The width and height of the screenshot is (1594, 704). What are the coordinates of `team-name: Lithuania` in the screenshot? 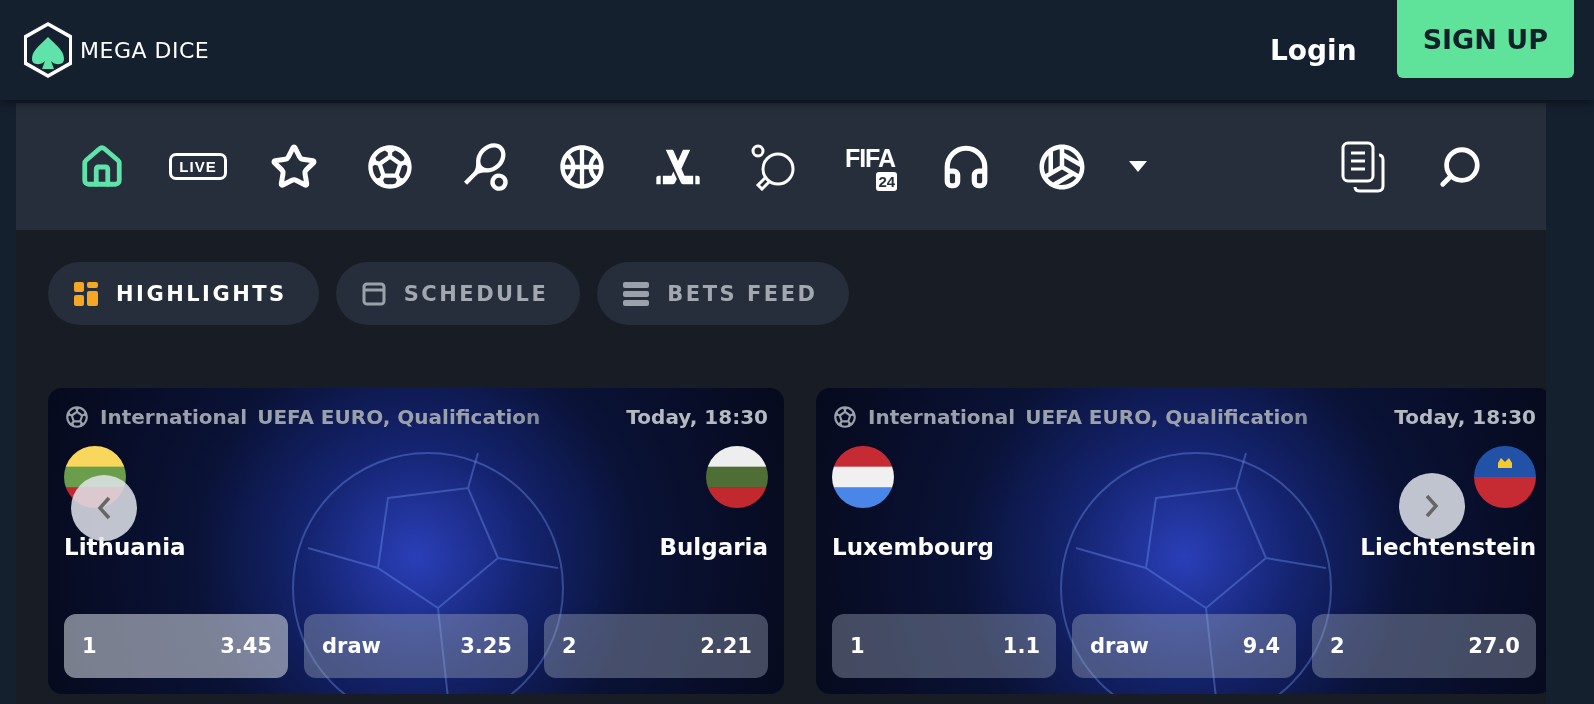 It's located at (125, 547).